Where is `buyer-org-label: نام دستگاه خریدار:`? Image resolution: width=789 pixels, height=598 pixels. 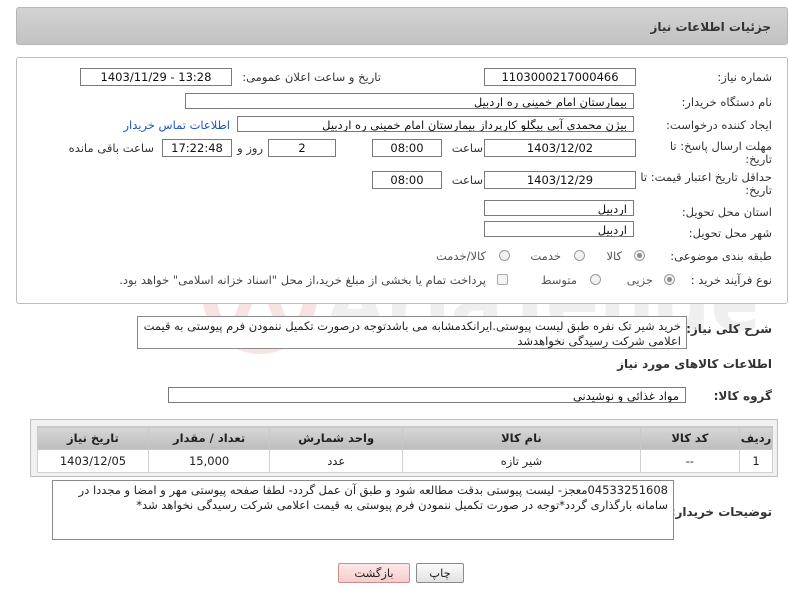
buyer-org-label: نام دستگاه خریدار: is located at coordinates (726, 102).